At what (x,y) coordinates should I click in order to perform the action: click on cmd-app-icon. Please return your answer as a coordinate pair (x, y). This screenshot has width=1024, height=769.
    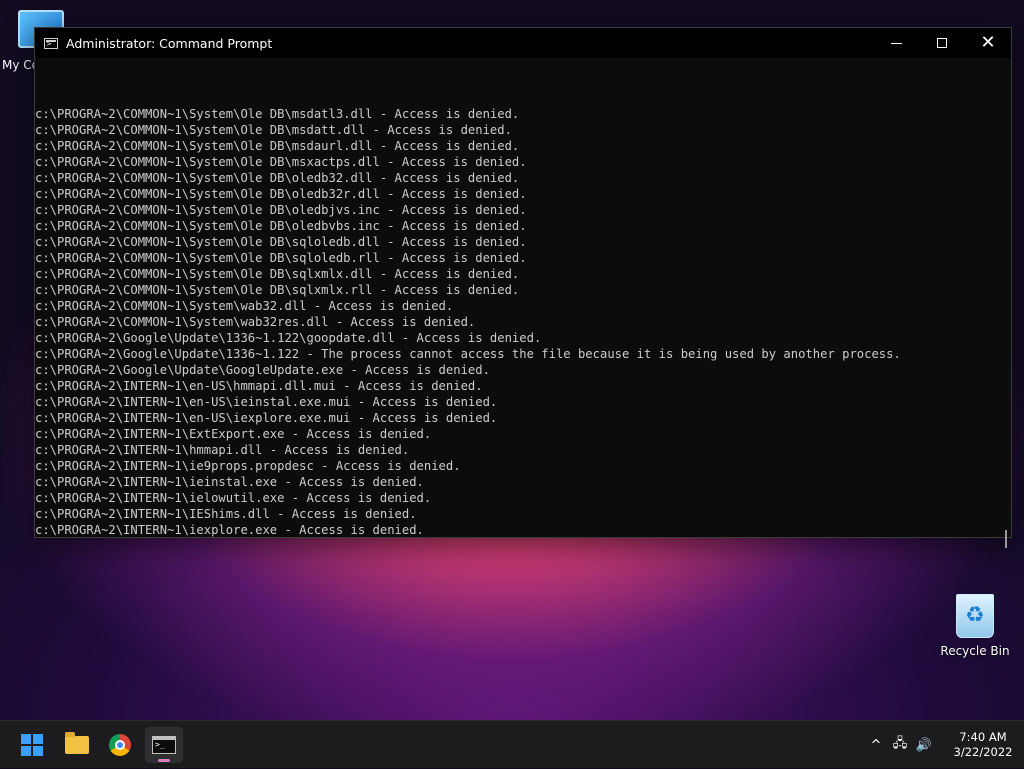
    Looking at the image, I should click on (51, 43).